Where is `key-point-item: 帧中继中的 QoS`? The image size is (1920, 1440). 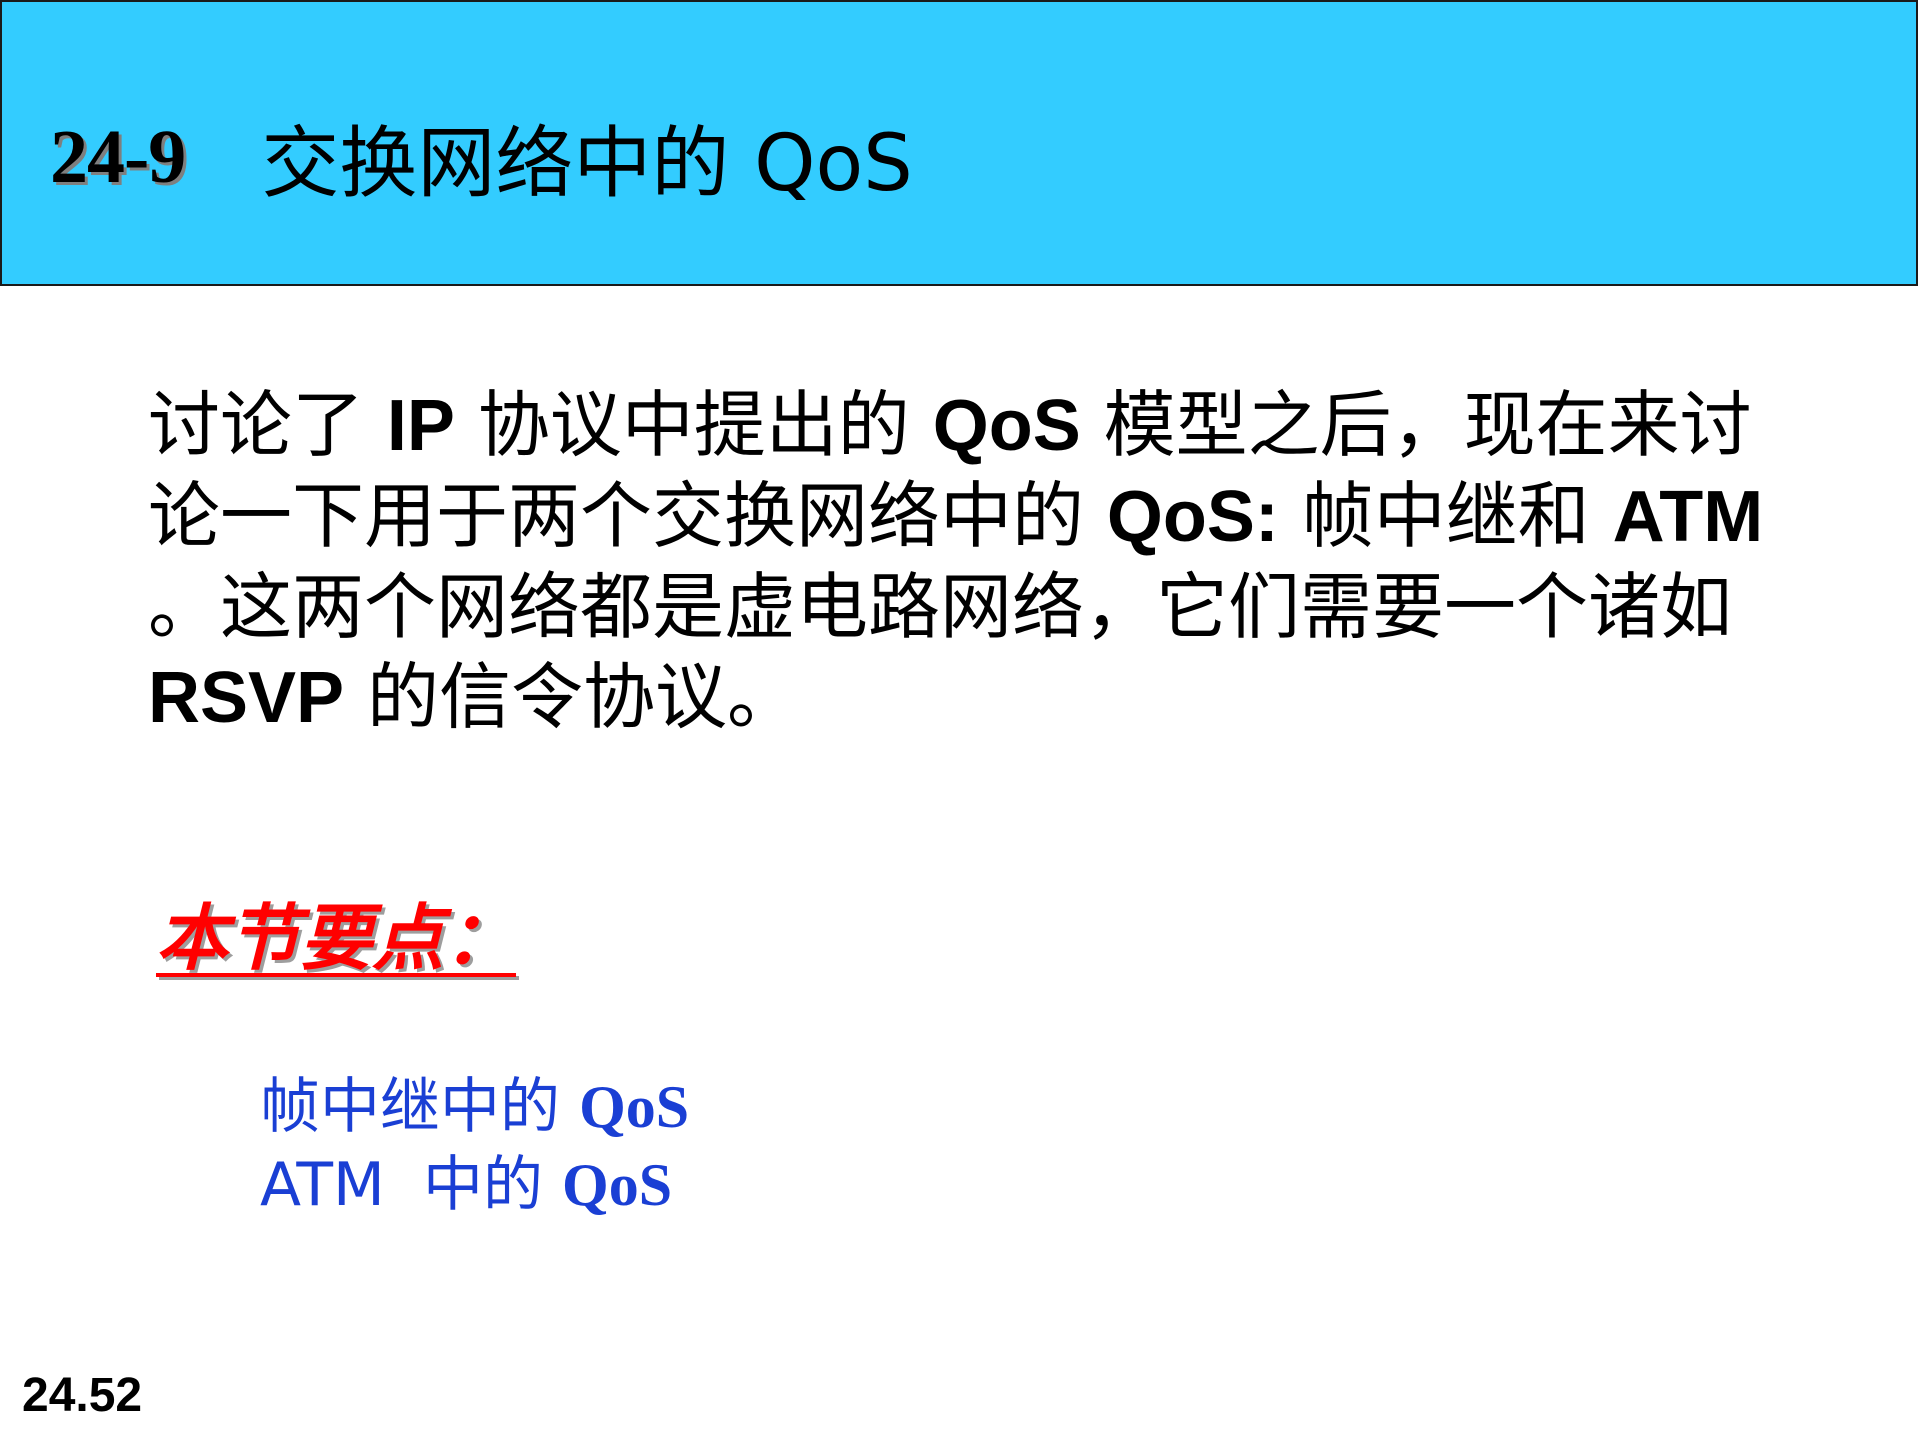 key-point-item: 帧中继中的 QoS is located at coordinates (474, 1107).